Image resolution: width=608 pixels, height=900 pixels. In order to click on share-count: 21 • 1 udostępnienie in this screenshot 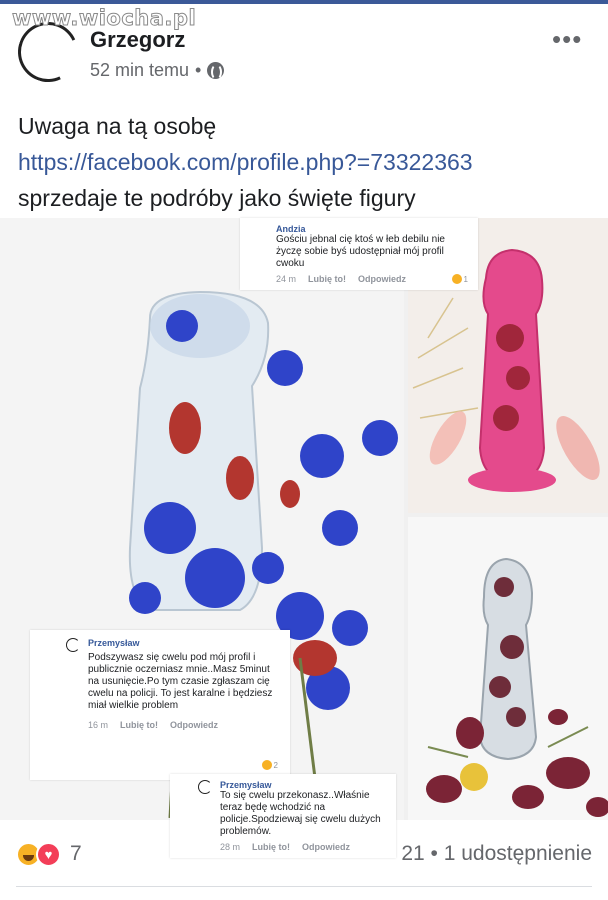, I will do `click(496, 854)`.